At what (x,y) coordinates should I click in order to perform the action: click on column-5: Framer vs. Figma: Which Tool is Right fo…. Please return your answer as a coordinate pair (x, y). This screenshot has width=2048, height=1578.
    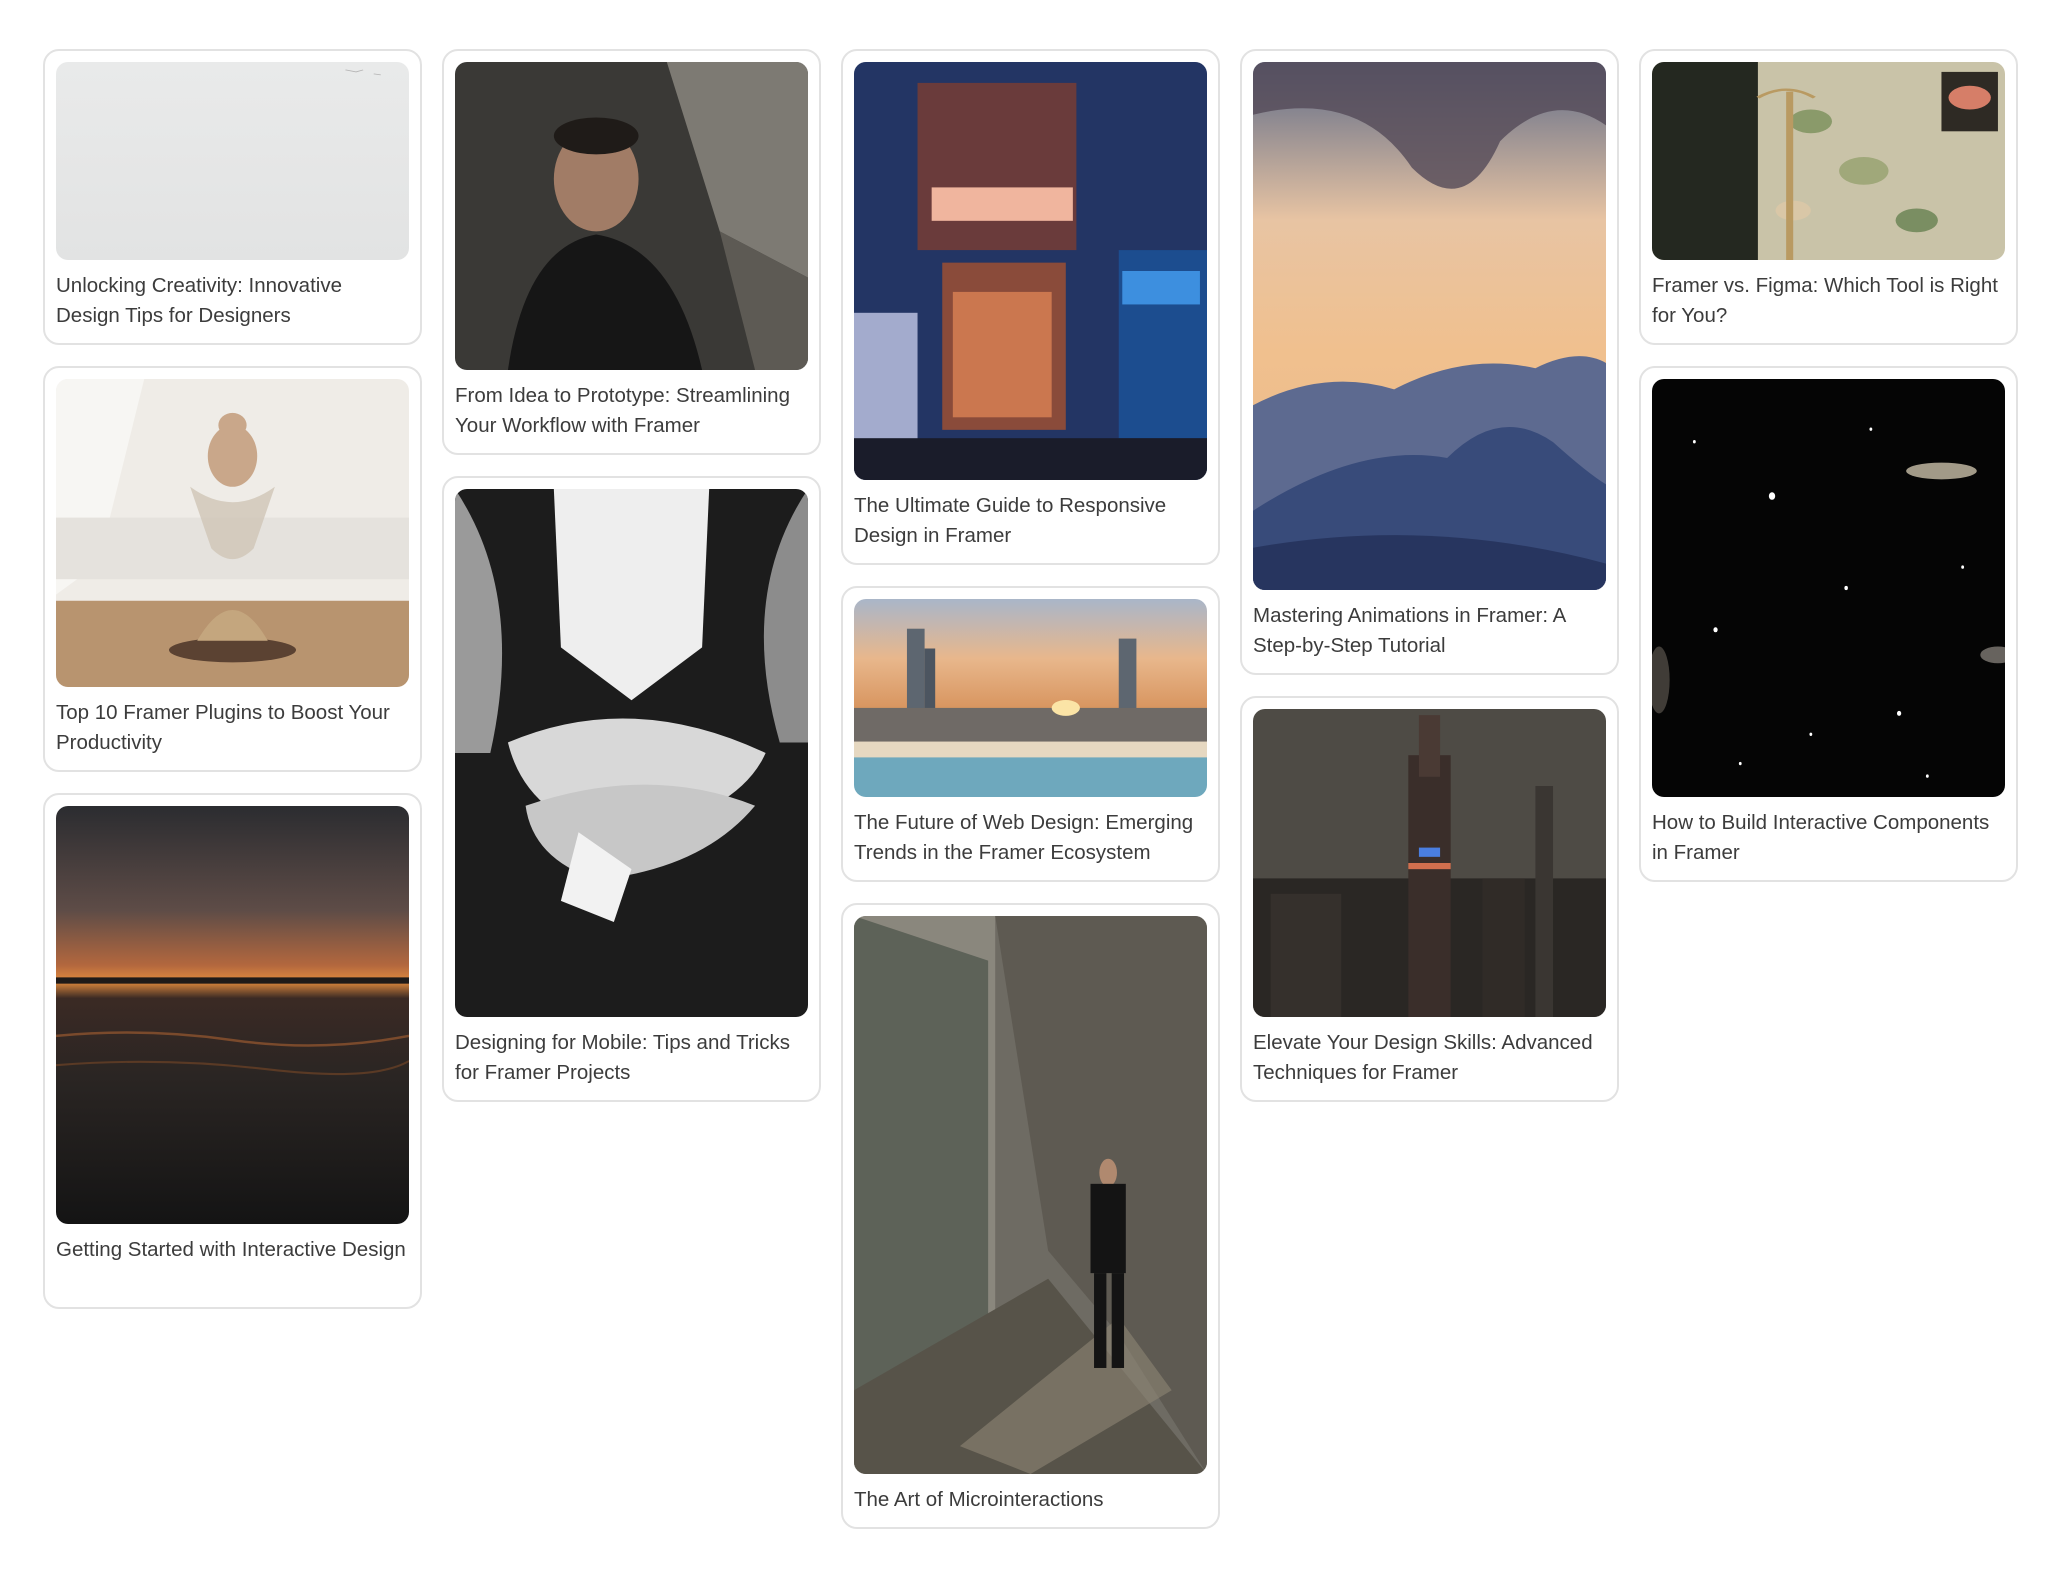
    Looking at the image, I should click on (1828, 476).